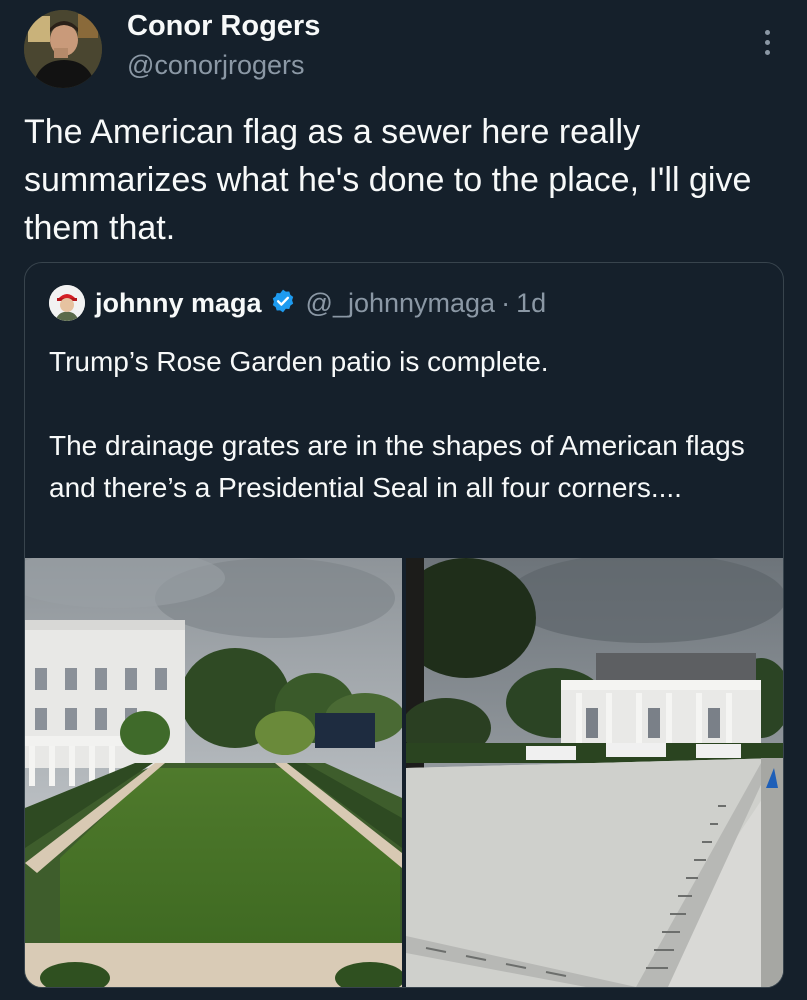  I want to click on quoted-author-avatar, so click(67, 303).